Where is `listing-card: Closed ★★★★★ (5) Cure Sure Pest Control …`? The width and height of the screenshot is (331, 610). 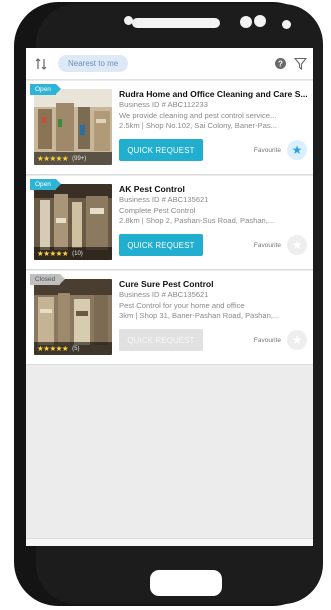 listing-card: Closed ★★★★★ (5) Cure Sure Pest Control … is located at coordinates (169, 318).